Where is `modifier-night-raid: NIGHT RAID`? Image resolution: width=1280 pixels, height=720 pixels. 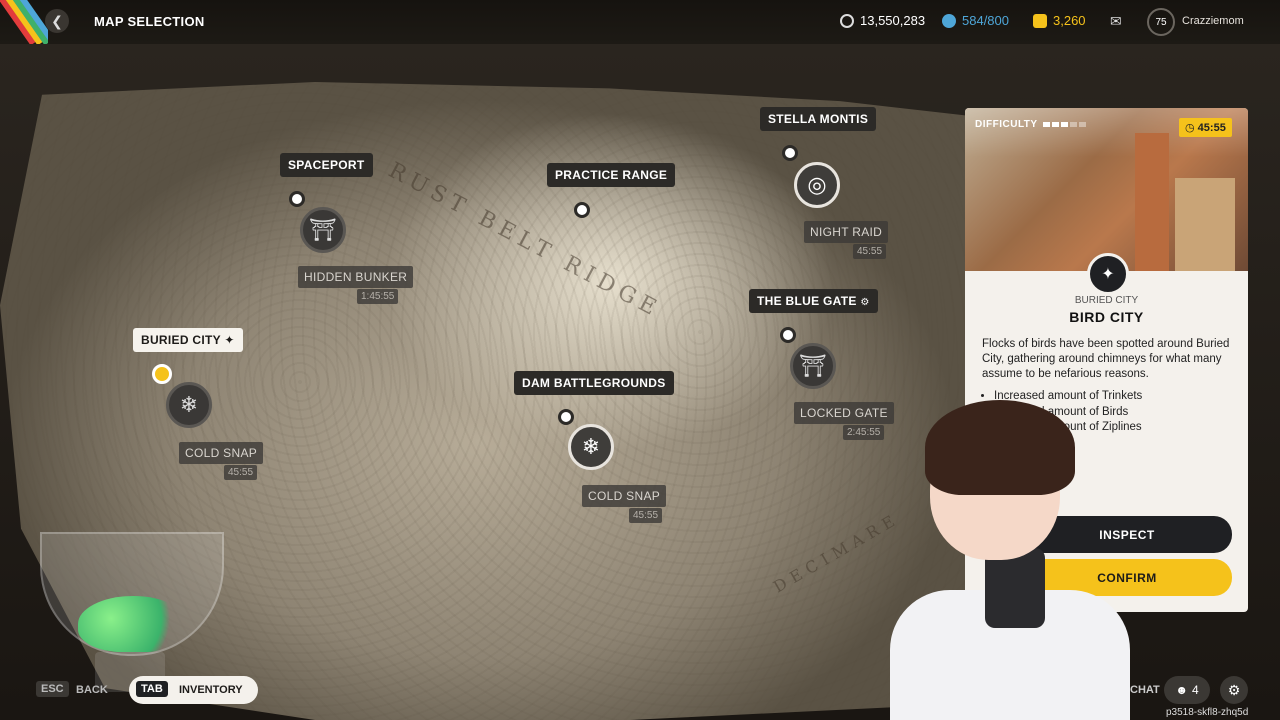 modifier-night-raid: NIGHT RAID is located at coordinates (846, 232).